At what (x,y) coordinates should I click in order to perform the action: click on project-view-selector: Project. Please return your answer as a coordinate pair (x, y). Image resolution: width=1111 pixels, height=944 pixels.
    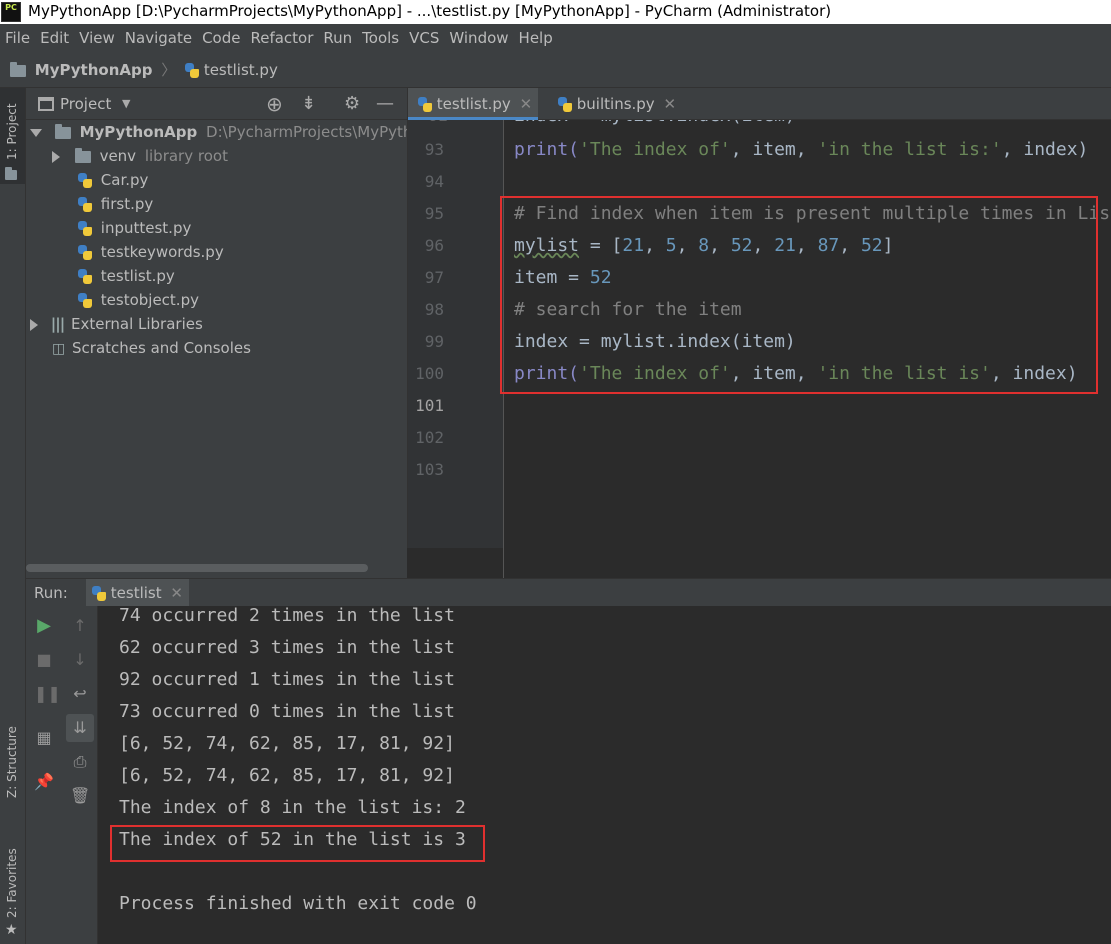
    Looking at the image, I should click on (85, 104).